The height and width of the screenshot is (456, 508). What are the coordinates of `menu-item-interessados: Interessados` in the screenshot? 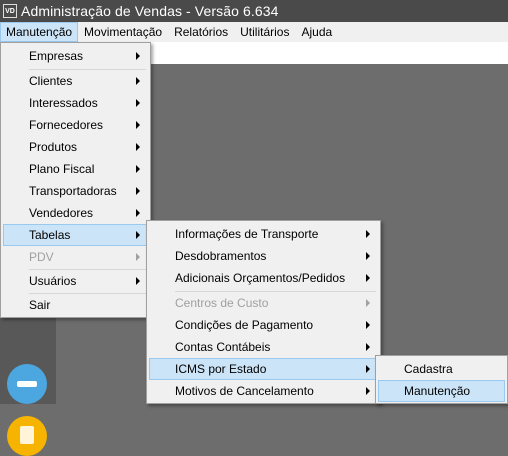 It's located at (75, 103).